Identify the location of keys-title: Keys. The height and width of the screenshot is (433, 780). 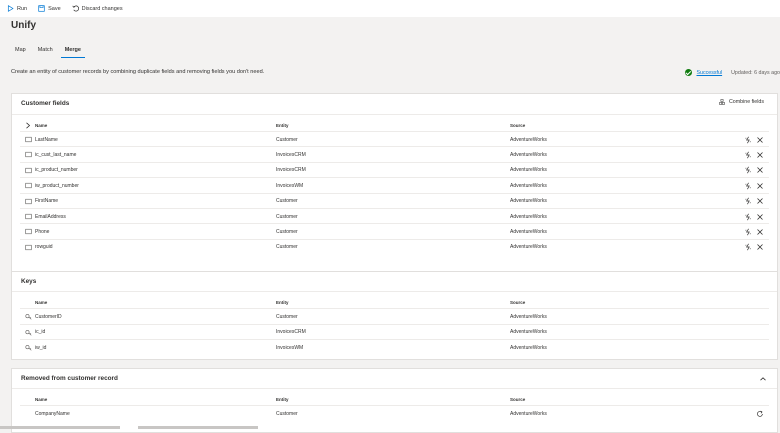
(29, 281).